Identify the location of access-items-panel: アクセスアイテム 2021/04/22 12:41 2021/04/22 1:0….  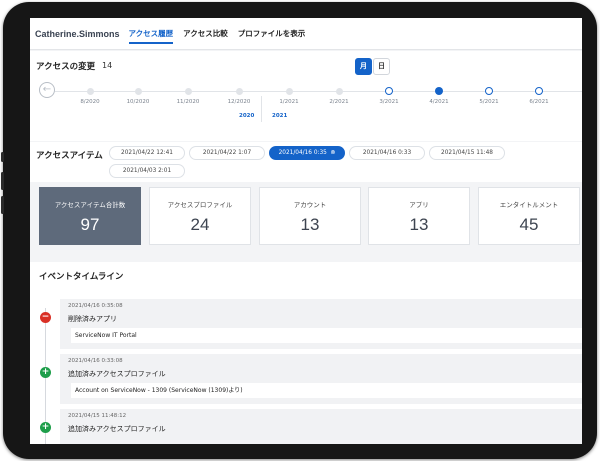
(306, 162).